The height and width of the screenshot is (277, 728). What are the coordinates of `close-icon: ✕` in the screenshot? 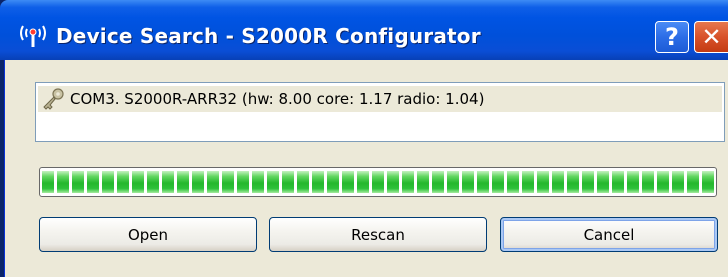 It's located at (711, 37).